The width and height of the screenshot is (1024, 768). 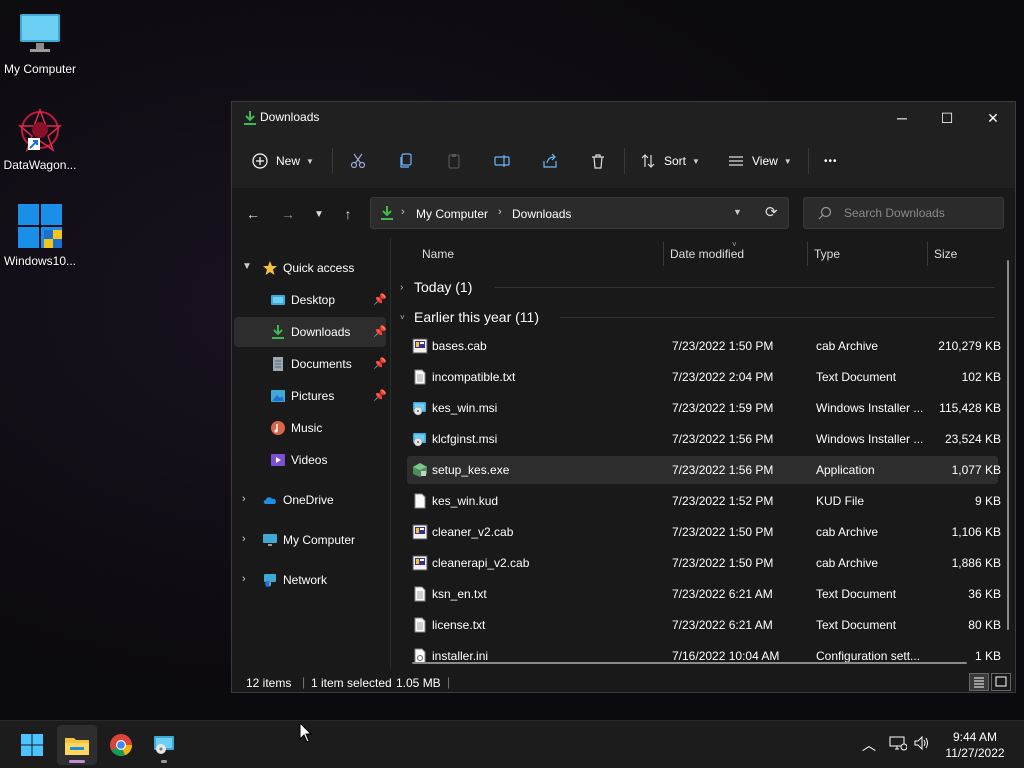 What do you see at coordinates (975, 753) in the screenshot?
I see `clock-date: 11/27/2022` at bounding box center [975, 753].